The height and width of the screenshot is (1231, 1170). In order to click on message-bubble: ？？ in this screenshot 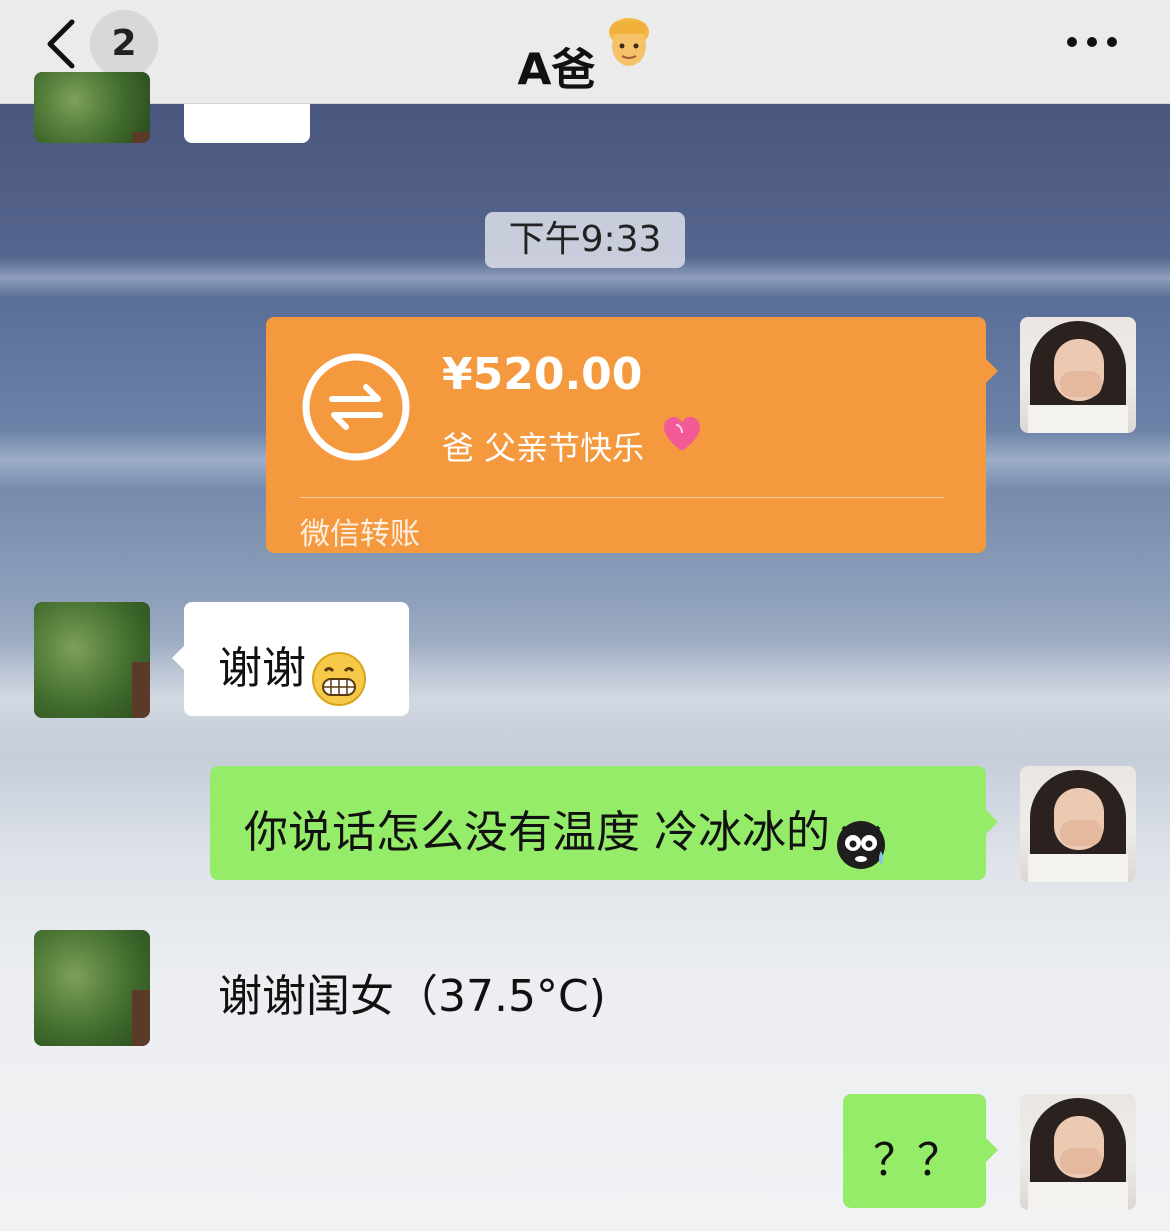, I will do `click(920, 1151)`.